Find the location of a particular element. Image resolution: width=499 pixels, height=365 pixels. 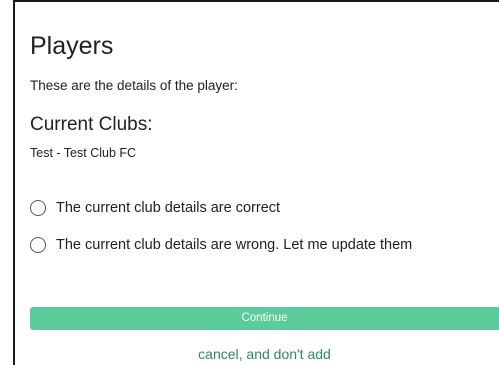

continue-button: Continue is located at coordinates (264, 318).